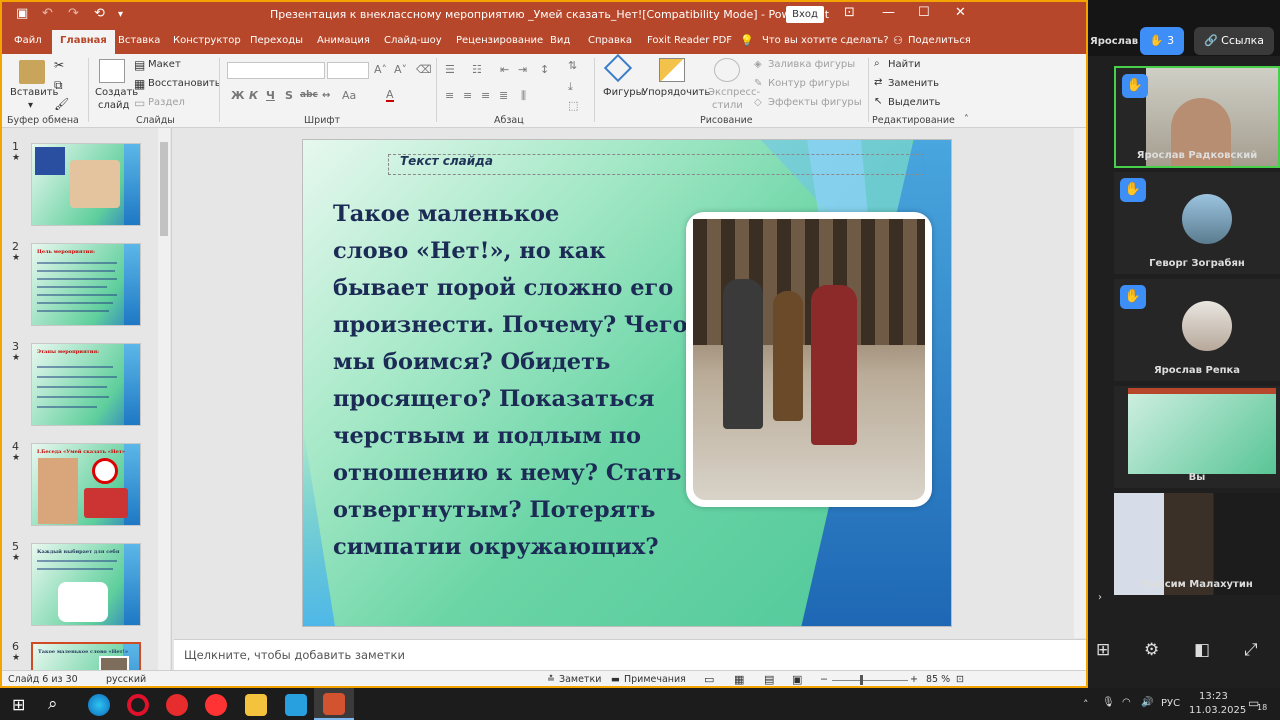 This screenshot has width=1280, height=720. I want to click on input-language: РУС, so click(1170, 703).